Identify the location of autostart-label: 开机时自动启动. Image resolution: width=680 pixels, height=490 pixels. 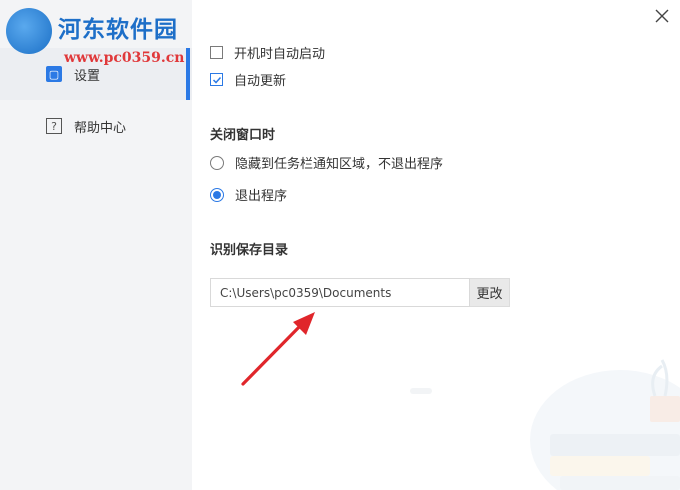
(280, 54).